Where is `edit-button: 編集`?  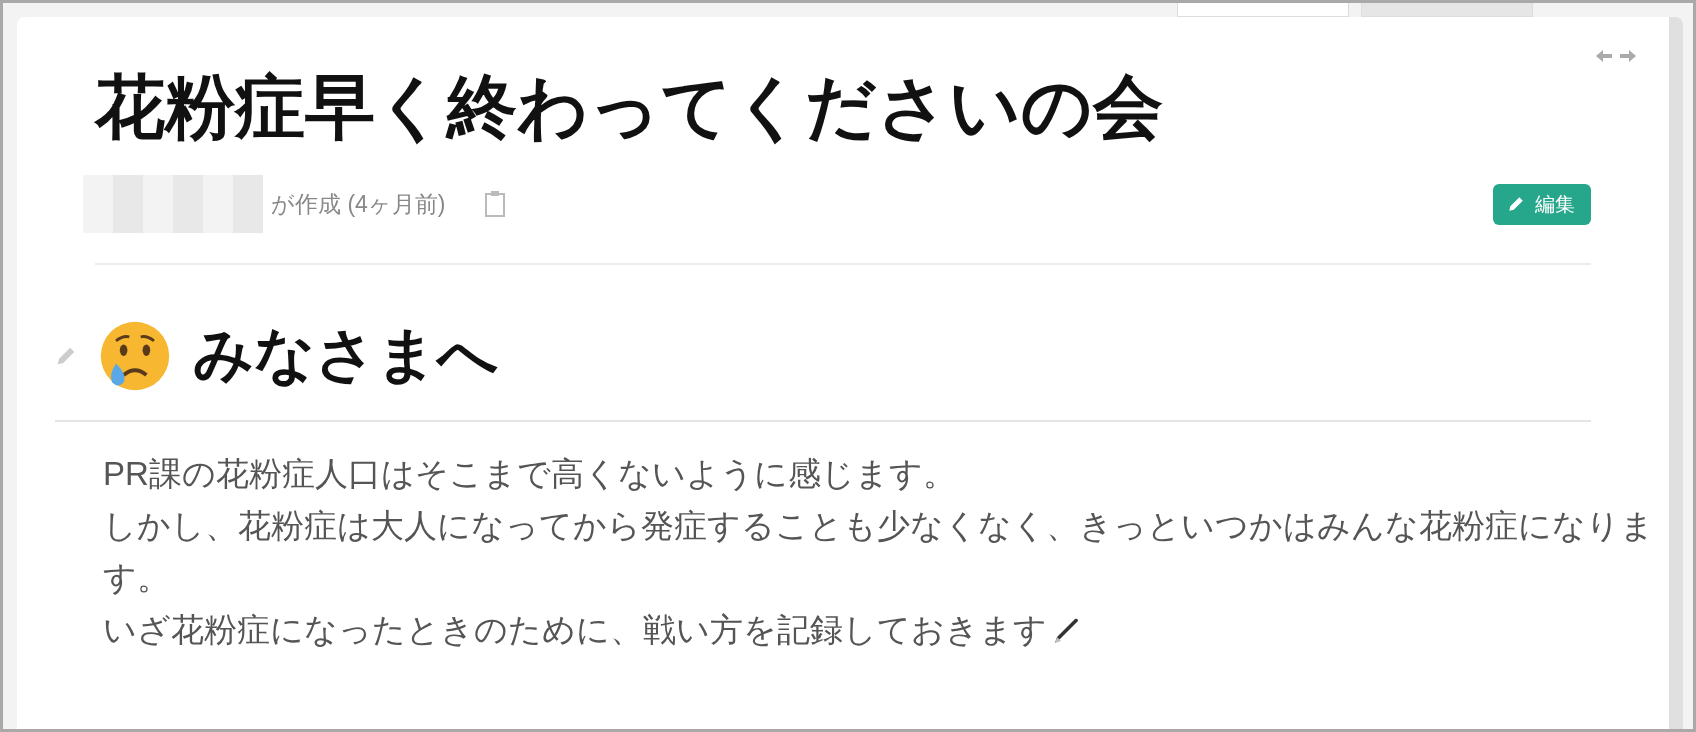 edit-button: 編集 is located at coordinates (1542, 204).